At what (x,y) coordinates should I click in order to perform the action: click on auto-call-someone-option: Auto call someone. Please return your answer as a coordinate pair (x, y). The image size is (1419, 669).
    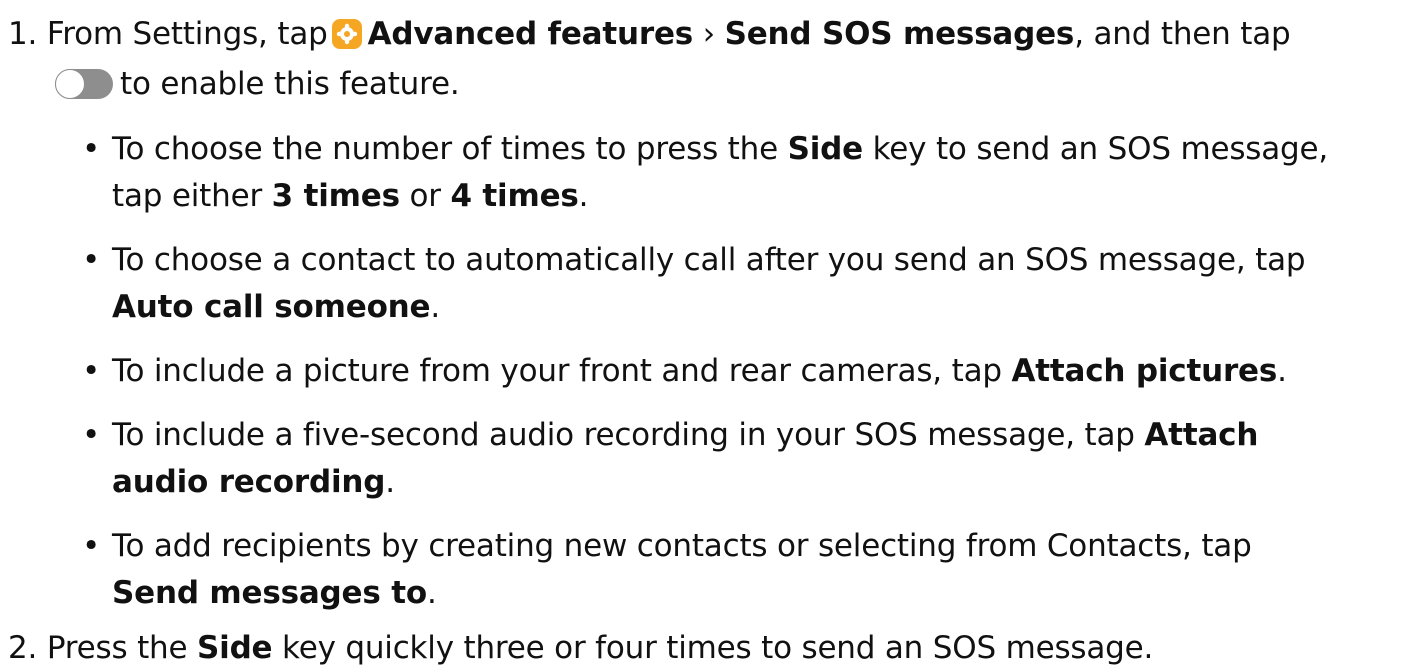
    Looking at the image, I should click on (271, 307).